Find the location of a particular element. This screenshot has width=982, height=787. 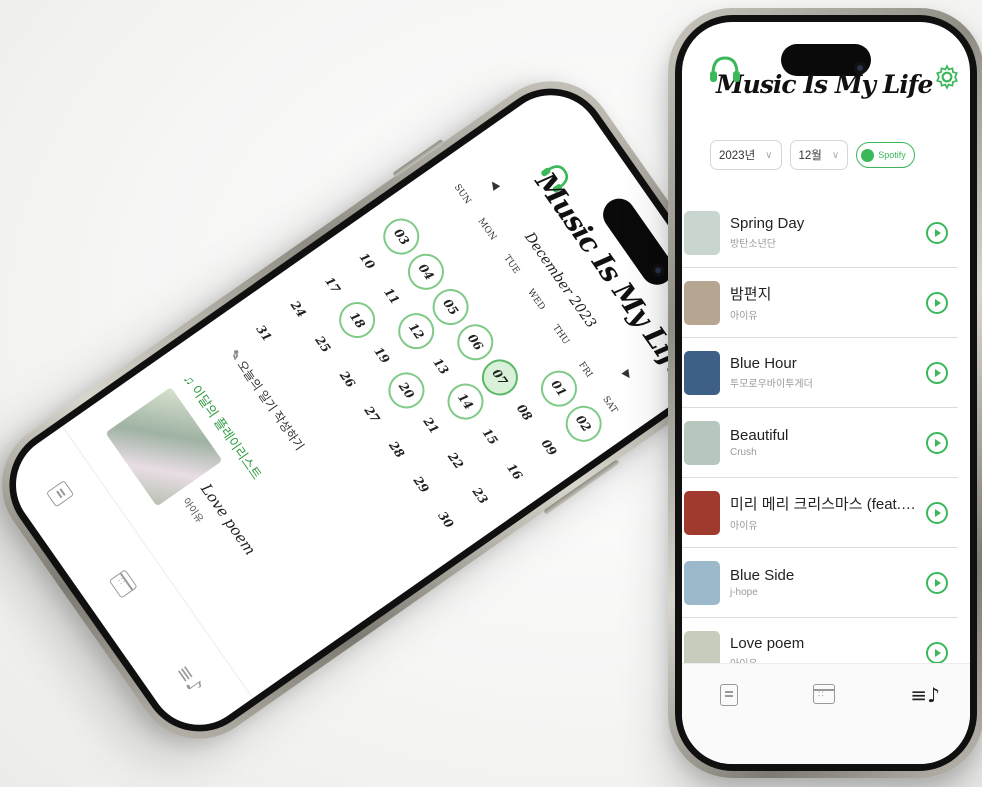

track-text: Blue Side j-hope is located at coordinates (824, 582).